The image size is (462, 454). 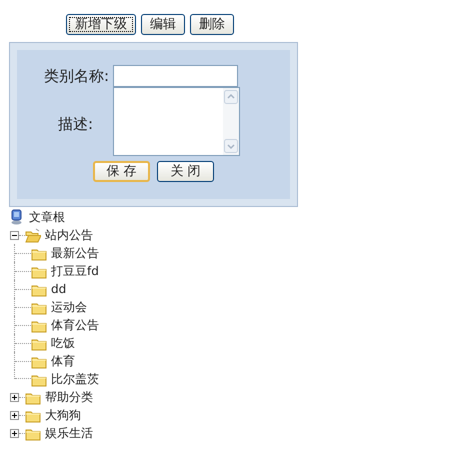 I want to click on tree-node-label: 体育, so click(x=61, y=361).